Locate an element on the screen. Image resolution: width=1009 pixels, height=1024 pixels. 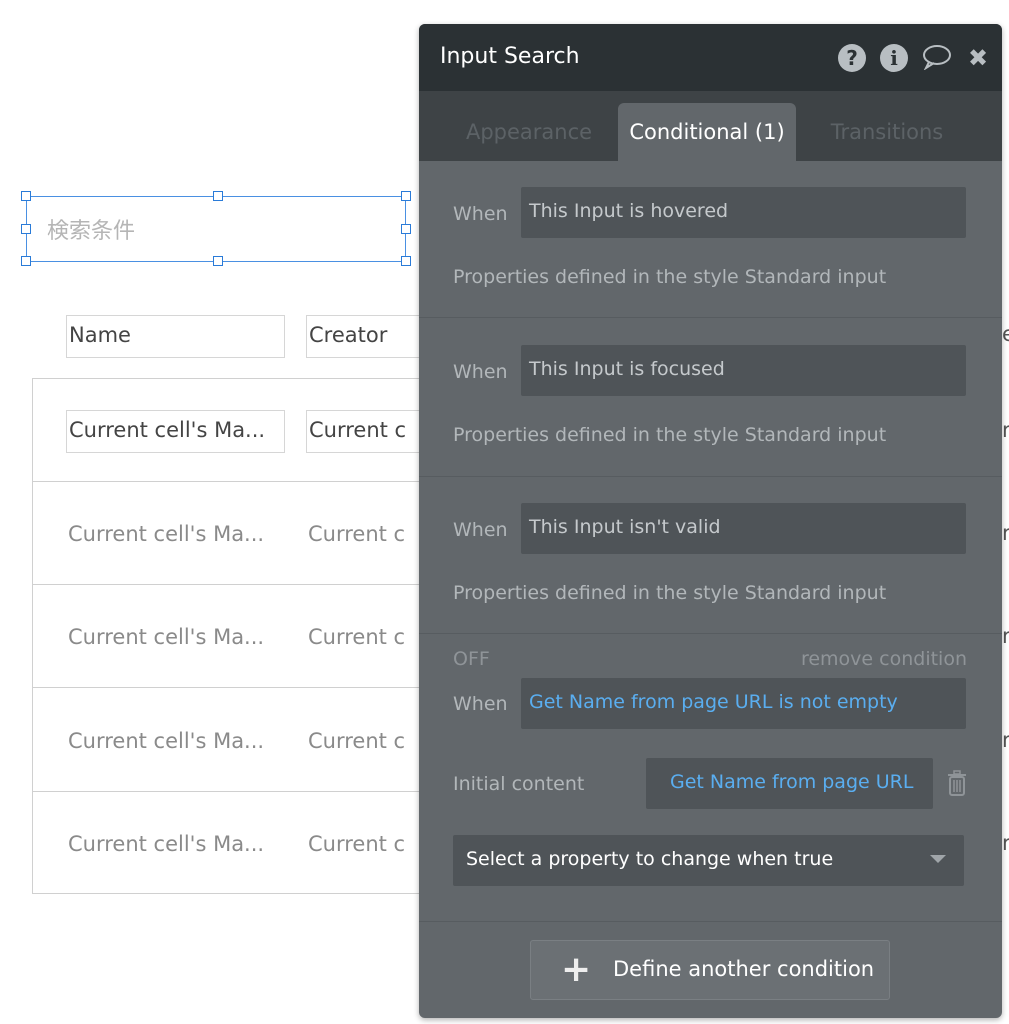
define-another-condition-button: + Define another condition is located at coordinates (710, 970).